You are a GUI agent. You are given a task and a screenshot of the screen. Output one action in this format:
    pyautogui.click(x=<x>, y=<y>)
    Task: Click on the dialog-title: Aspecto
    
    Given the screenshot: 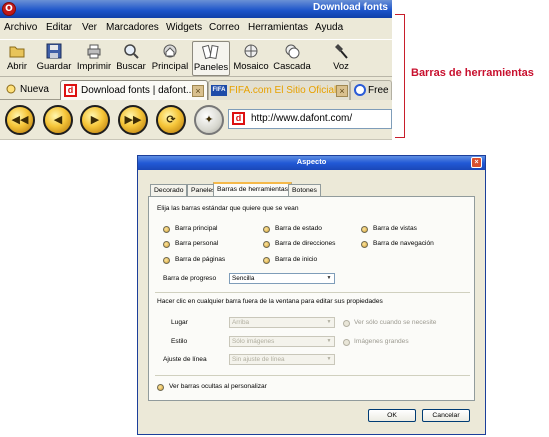 What is the action you would take?
    pyautogui.click(x=311, y=161)
    